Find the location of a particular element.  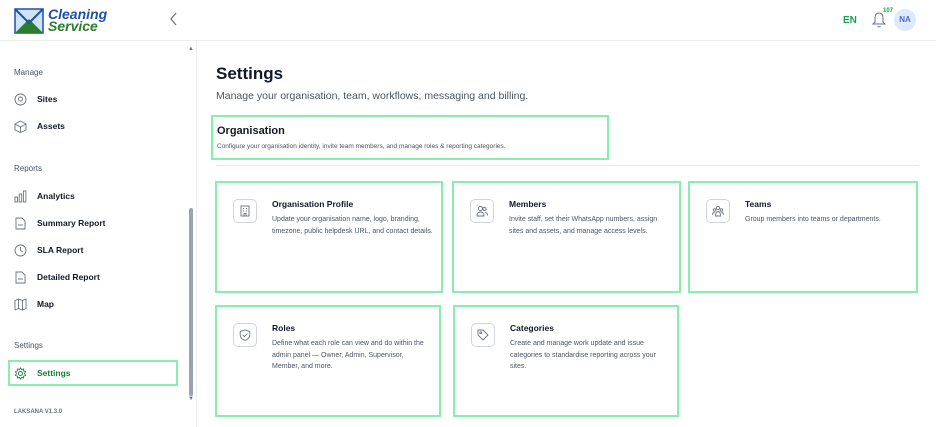

section-divider is located at coordinates (567, 165).